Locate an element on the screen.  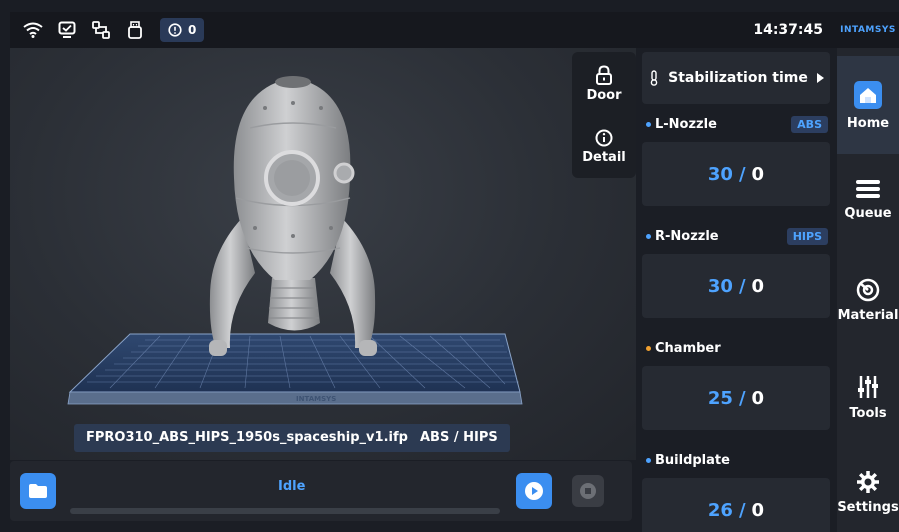
alert-count: 0 is located at coordinates (192, 30).